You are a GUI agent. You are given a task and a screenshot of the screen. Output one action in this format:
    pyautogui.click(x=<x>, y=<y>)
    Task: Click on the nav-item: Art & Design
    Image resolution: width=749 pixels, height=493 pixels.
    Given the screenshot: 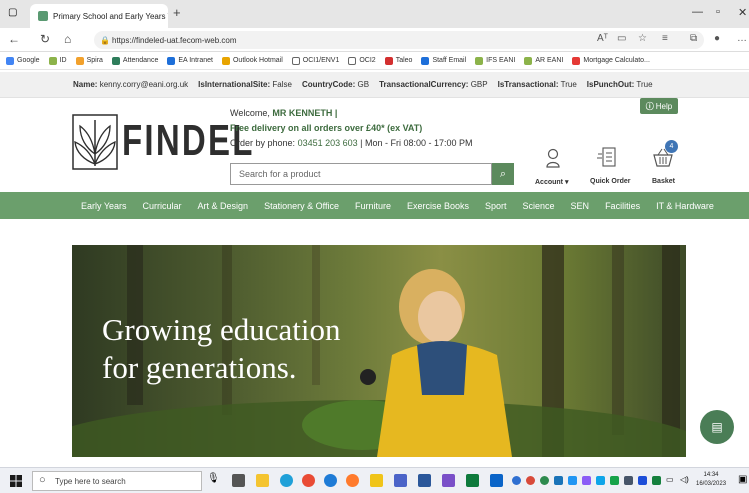 What is the action you would take?
    pyautogui.click(x=223, y=206)
    